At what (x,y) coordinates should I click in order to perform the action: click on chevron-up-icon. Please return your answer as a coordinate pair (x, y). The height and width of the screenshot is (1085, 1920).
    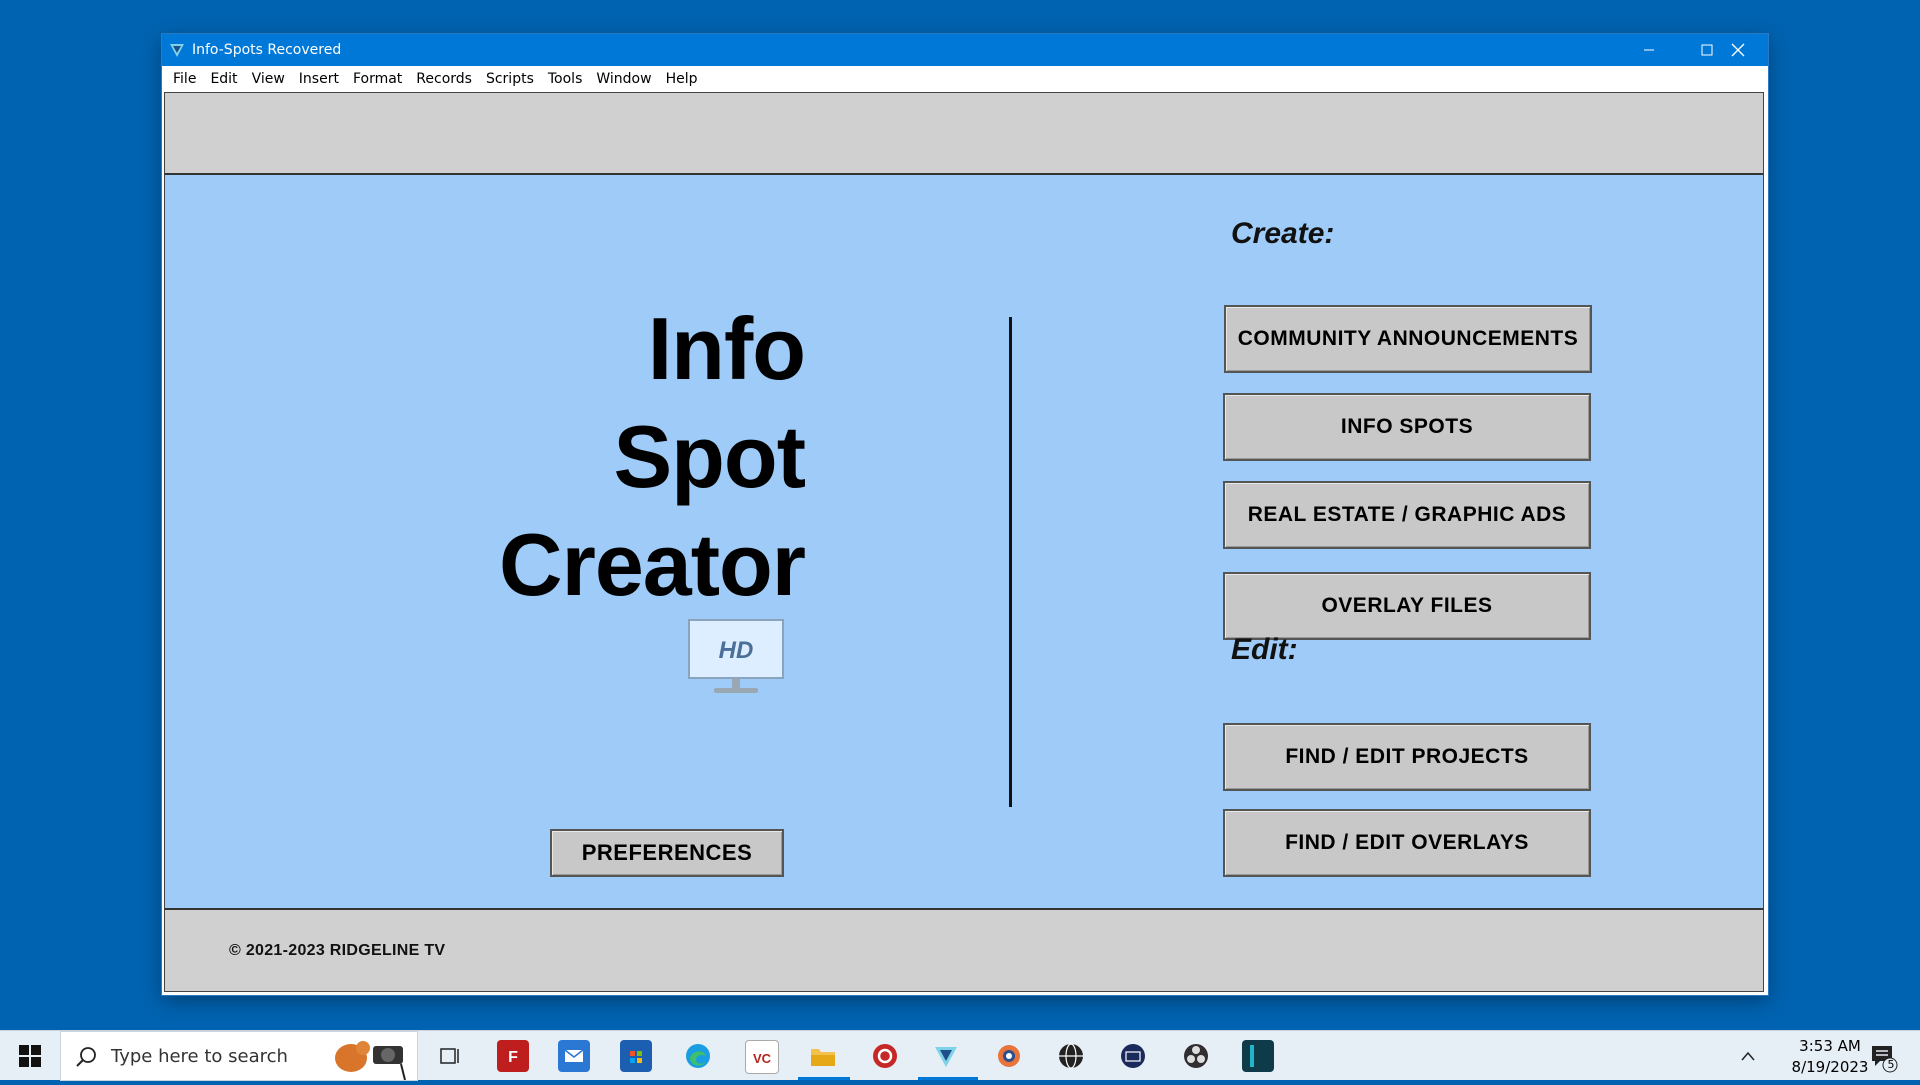
    Looking at the image, I should click on (1748, 1056).